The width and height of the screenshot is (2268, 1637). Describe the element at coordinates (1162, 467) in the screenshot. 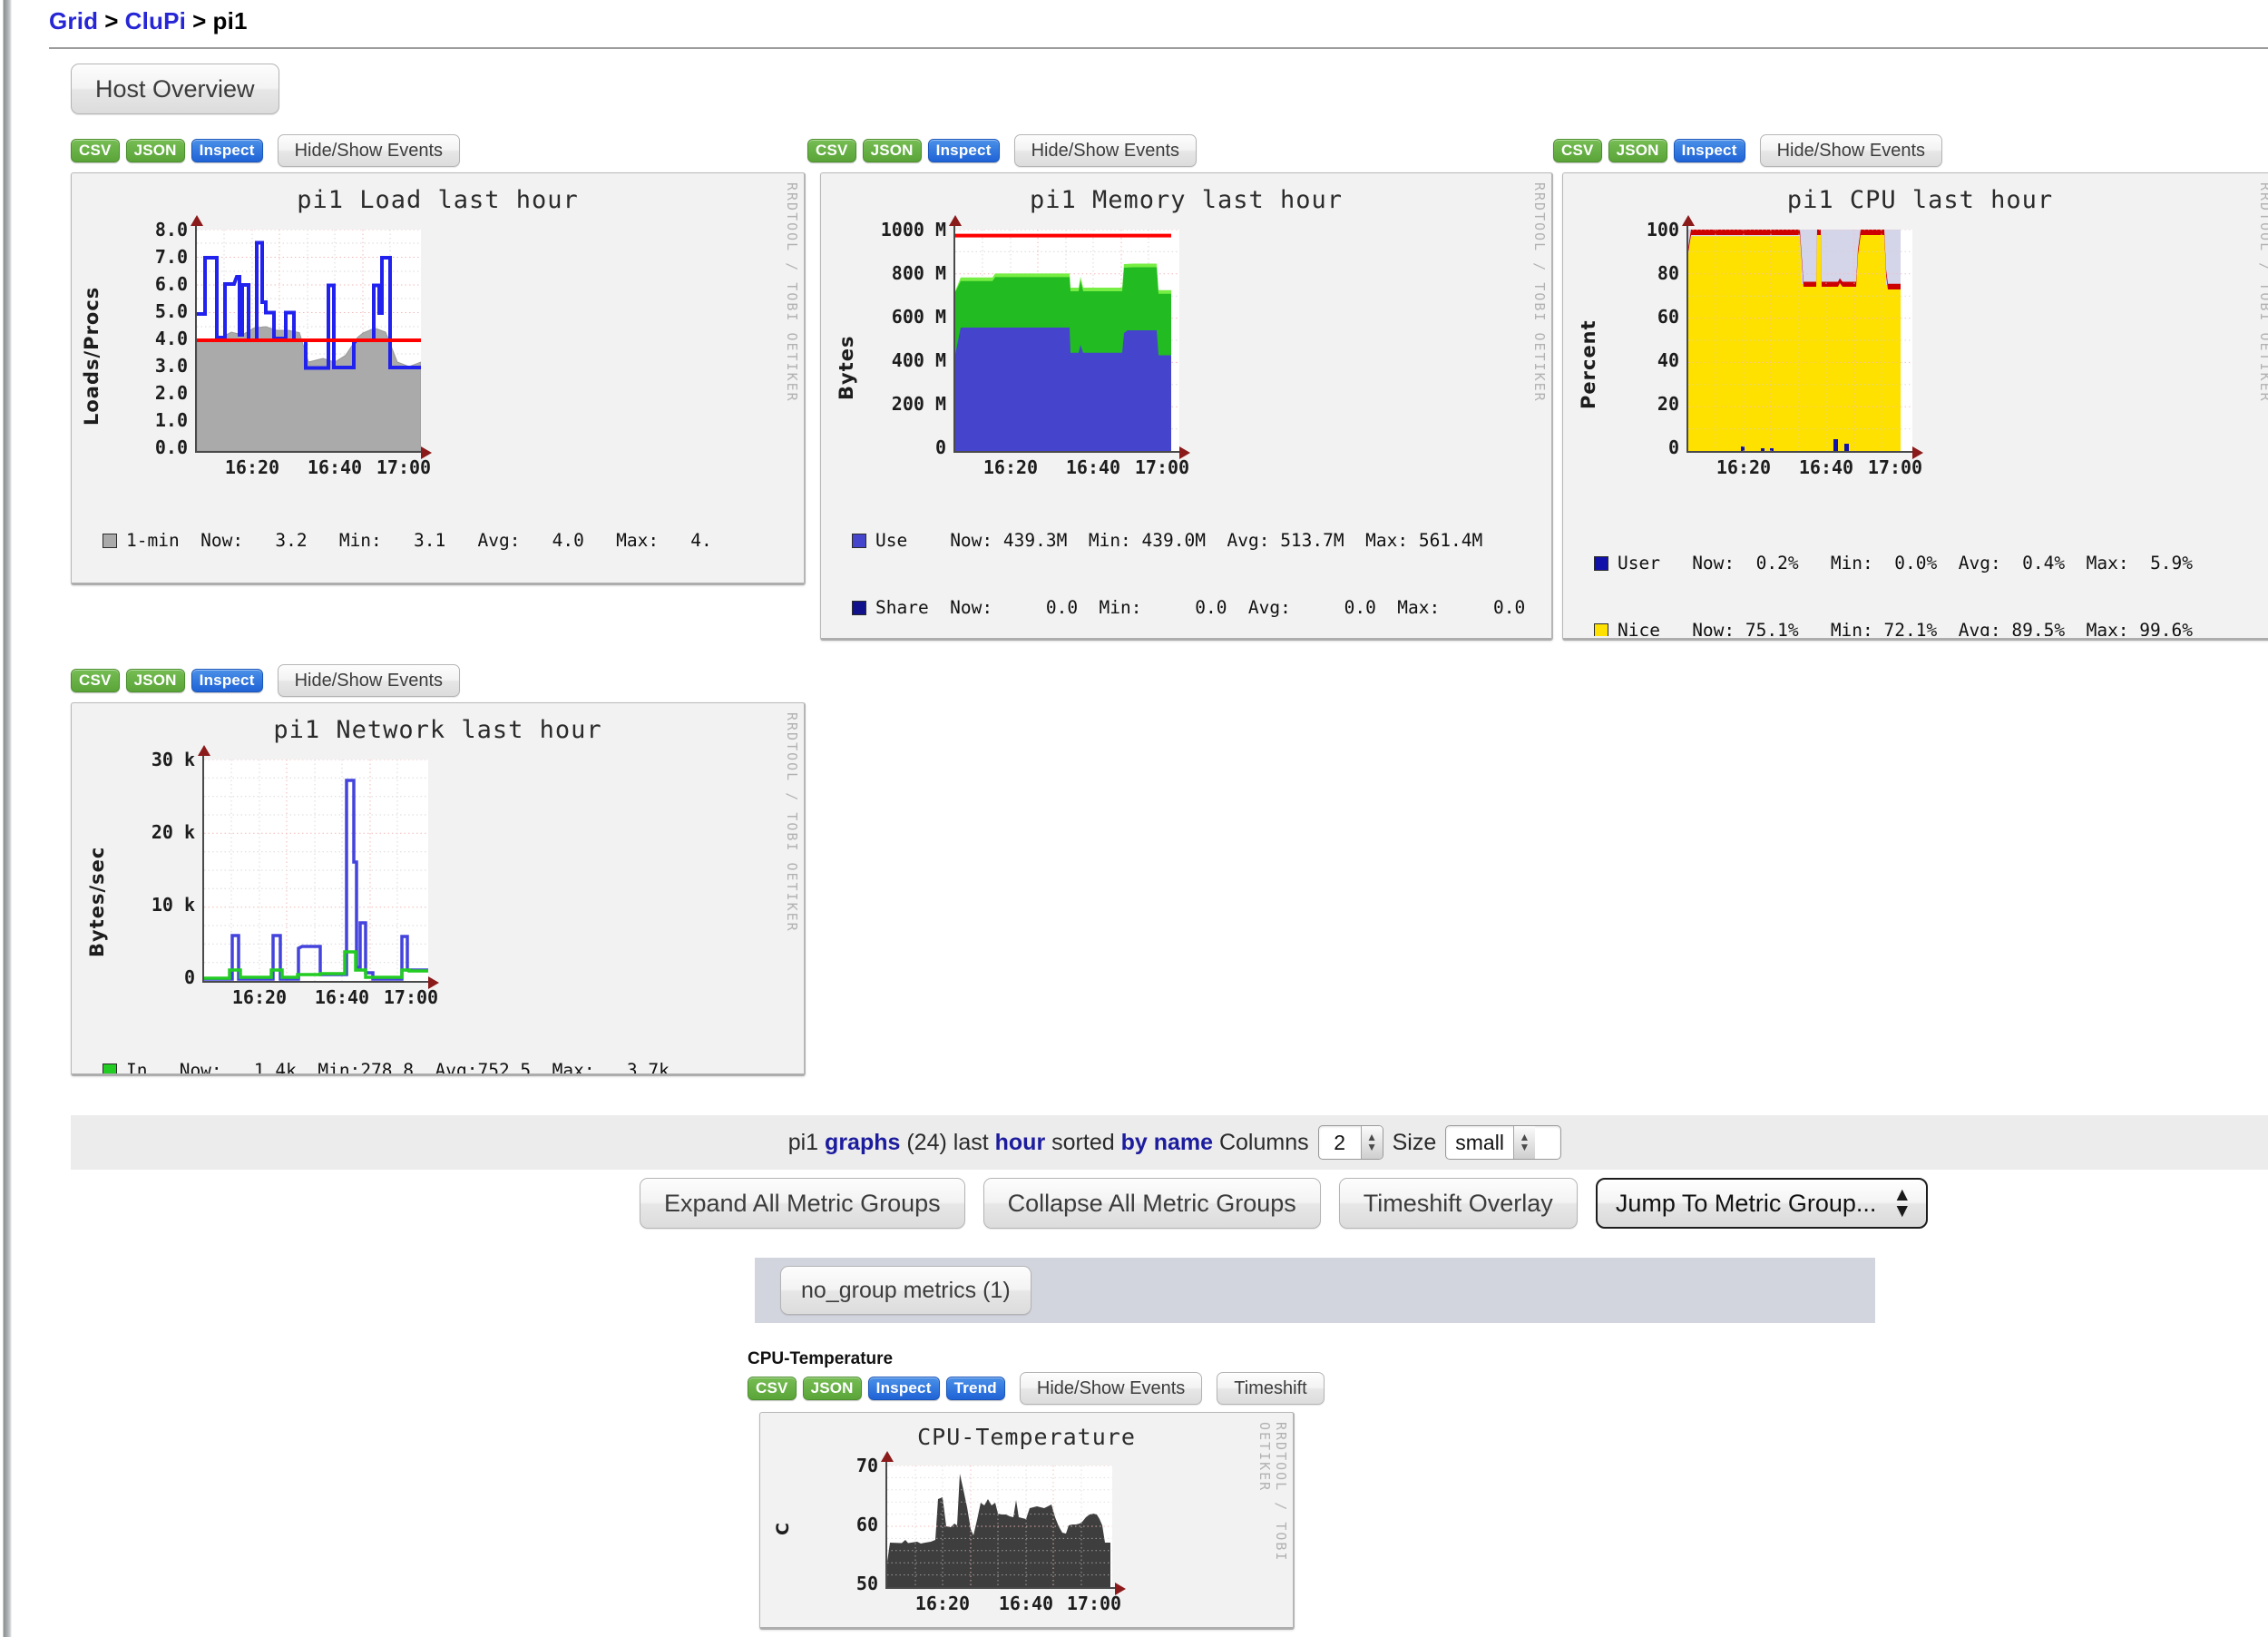

I see `memory-xtick-2: 17:00` at that location.